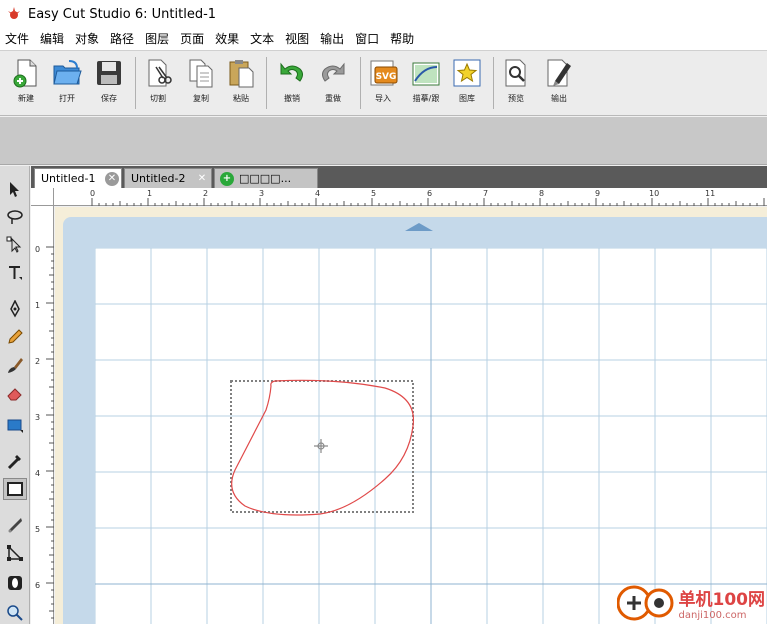 The width and height of the screenshot is (767, 624). I want to click on menu-edit: 编辑, so click(52, 39).